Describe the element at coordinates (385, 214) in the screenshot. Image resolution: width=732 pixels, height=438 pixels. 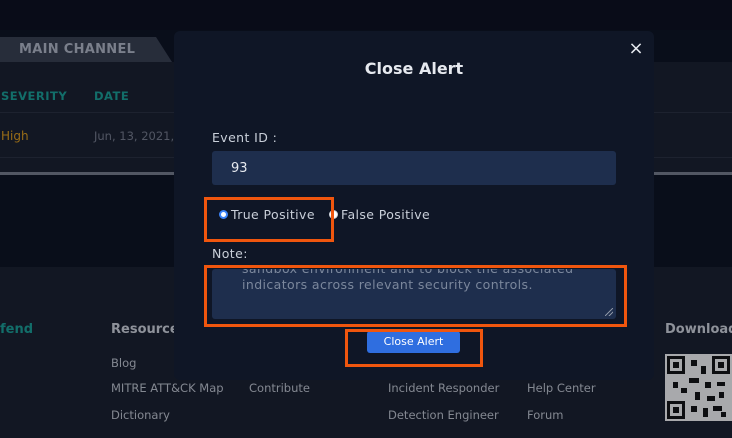
I see `radio-false-positive-label: False Positive` at that location.